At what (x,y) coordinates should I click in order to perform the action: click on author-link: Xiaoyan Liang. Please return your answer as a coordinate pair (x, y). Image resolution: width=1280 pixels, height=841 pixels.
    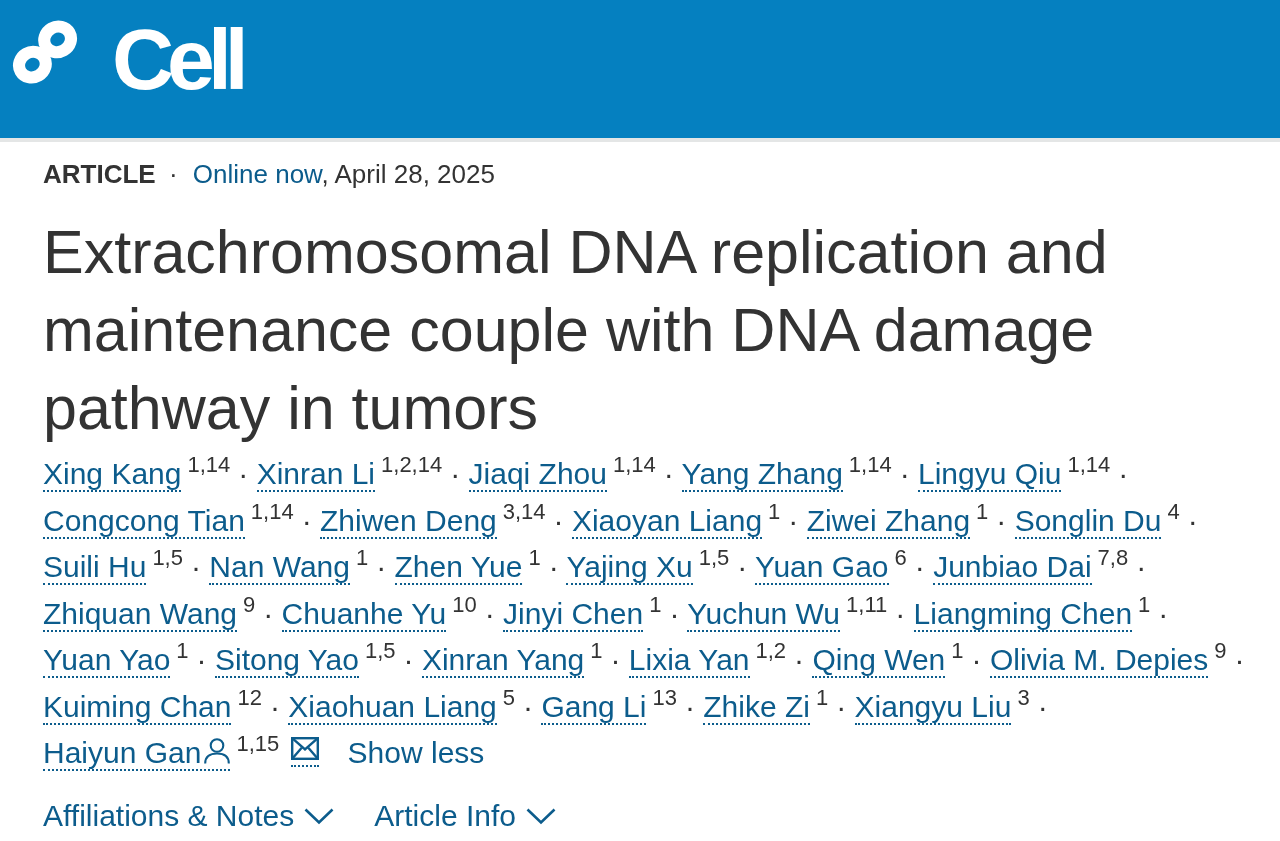
    Looking at the image, I should click on (667, 521).